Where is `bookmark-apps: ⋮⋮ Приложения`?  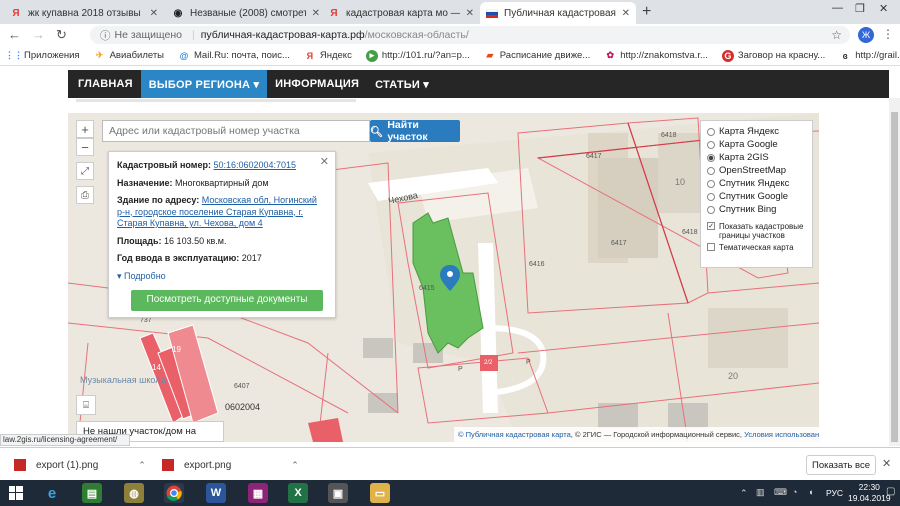 bookmark-apps: ⋮⋮ Приложения is located at coordinates (42, 56).